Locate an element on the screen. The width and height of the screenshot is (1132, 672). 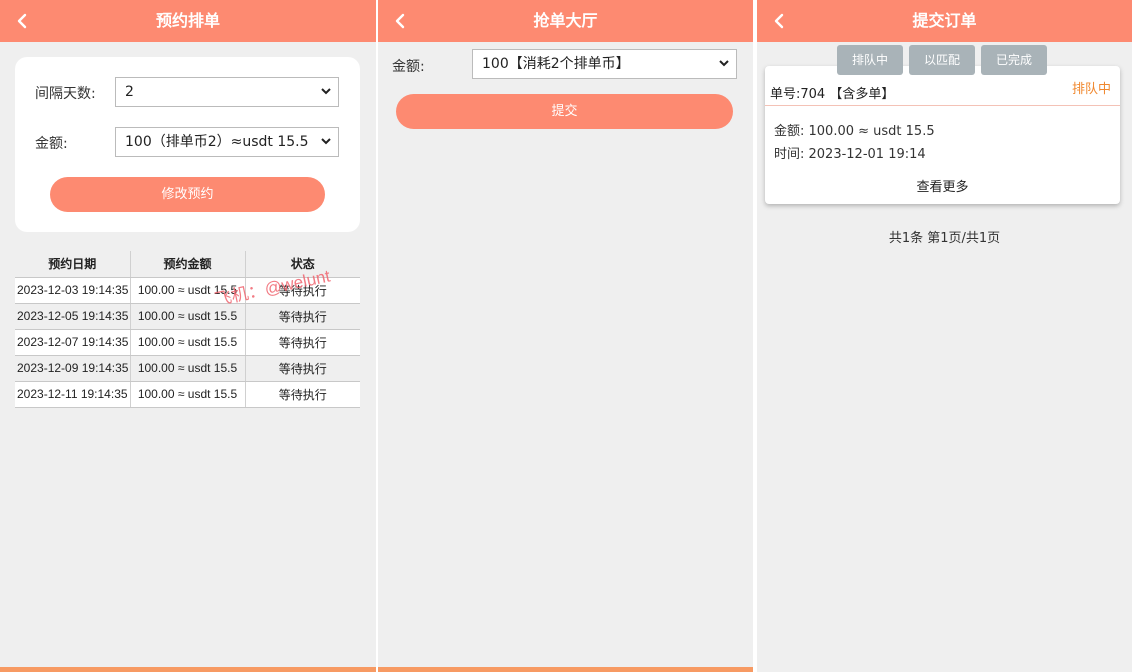
header: 提交订单 is located at coordinates (944, 21).